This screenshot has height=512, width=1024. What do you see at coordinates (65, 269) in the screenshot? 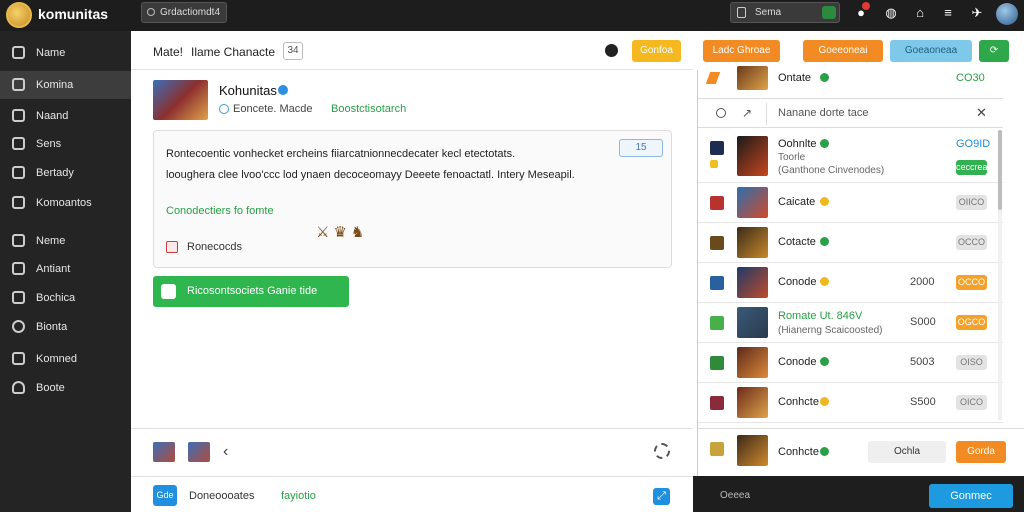
I see `sidebar-item-antiant: Antiant` at bounding box center [65, 269].